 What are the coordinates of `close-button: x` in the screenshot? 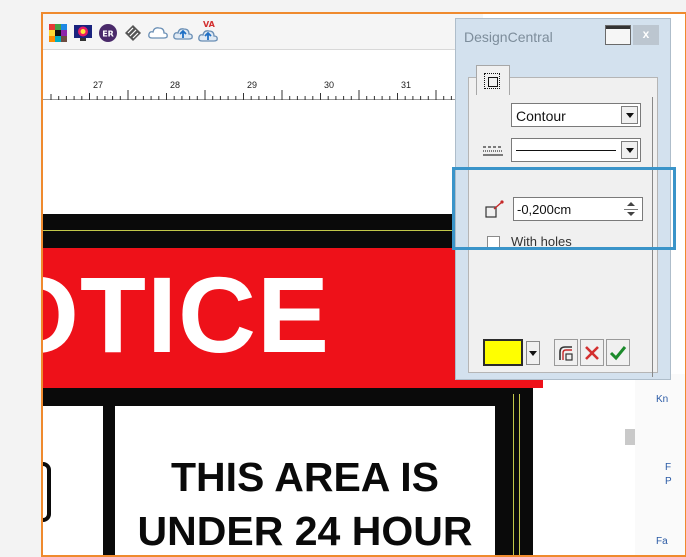 It's located at (646, 35).